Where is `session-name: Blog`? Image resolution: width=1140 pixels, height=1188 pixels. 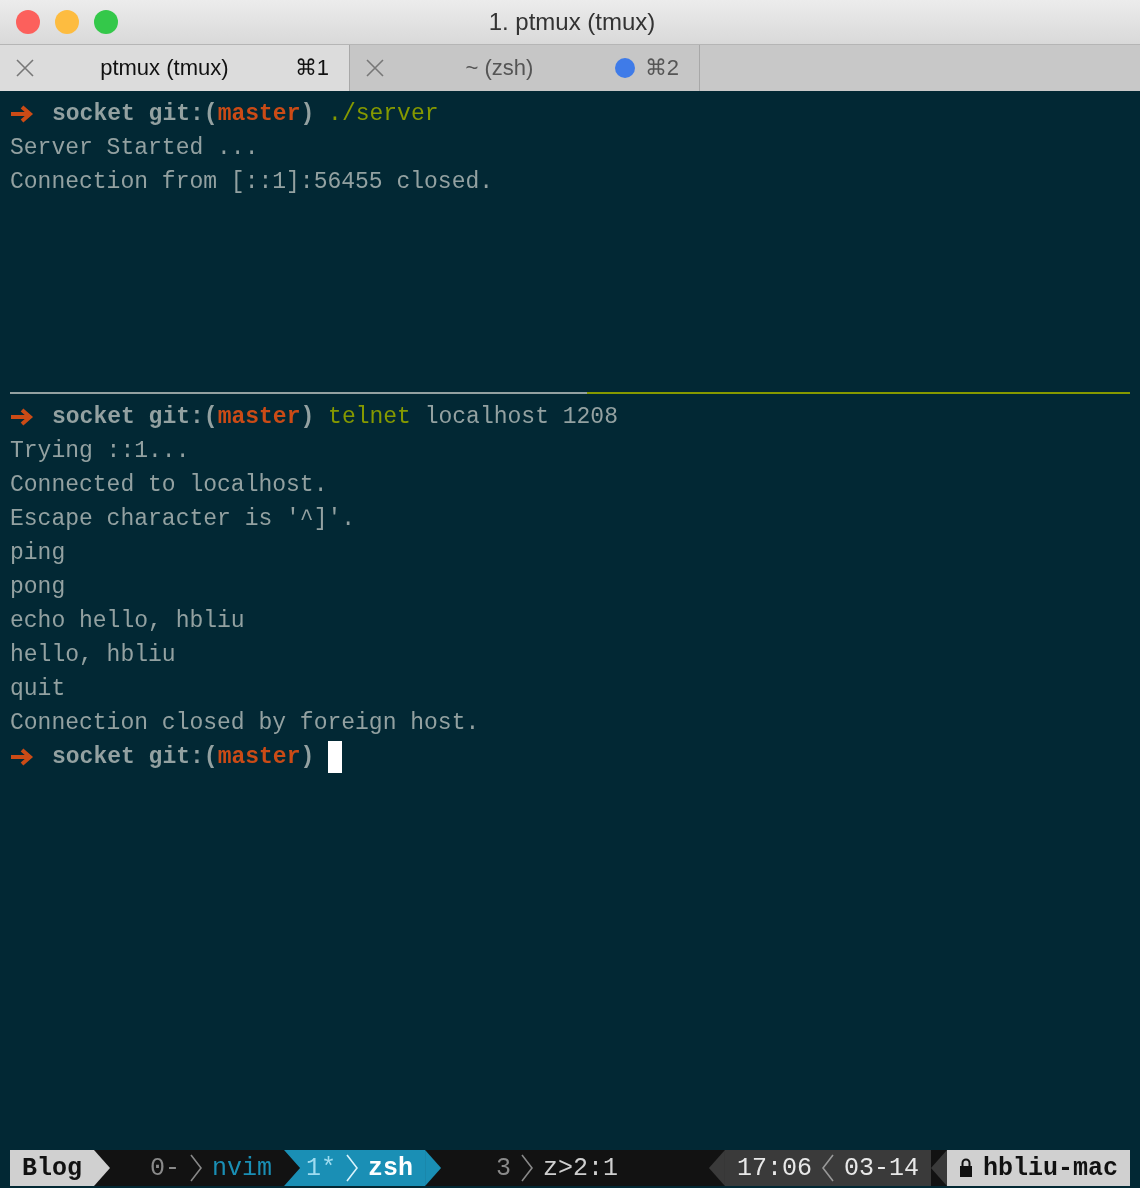 session-name: Blog is located at coordinates (52, 1168).